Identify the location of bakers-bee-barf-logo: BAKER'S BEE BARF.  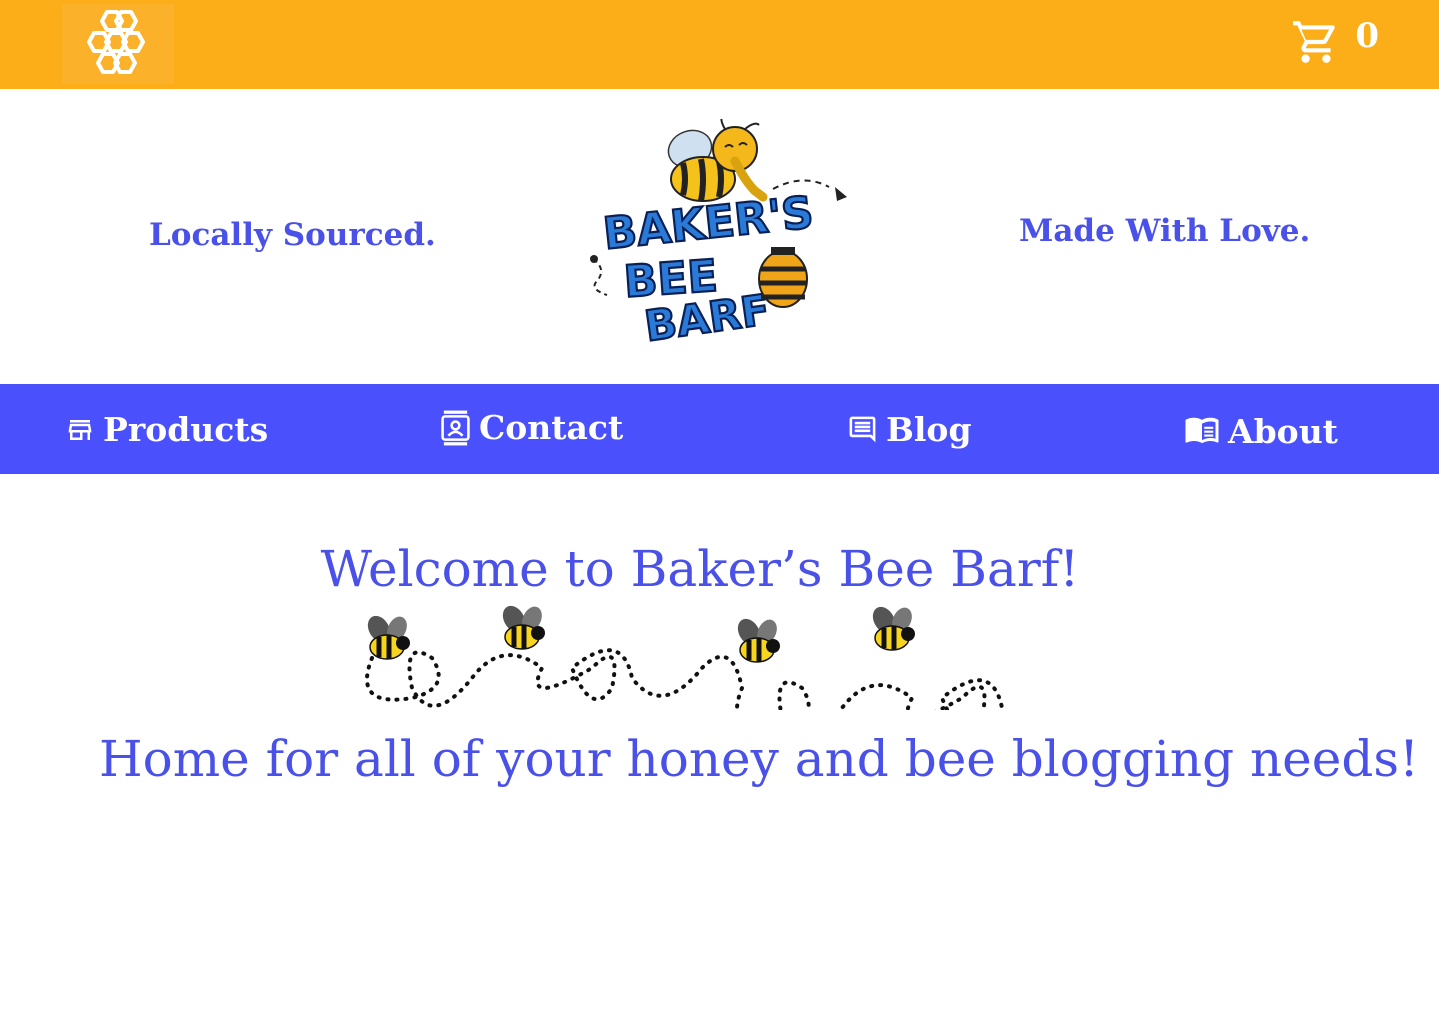
(720, 234).